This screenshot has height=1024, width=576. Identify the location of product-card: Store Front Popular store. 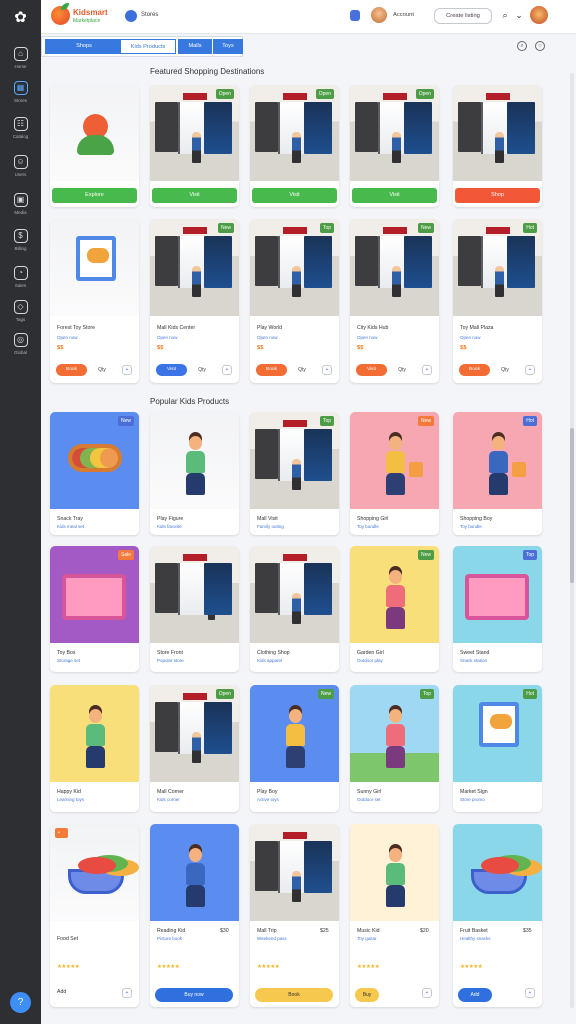
(194, 609).